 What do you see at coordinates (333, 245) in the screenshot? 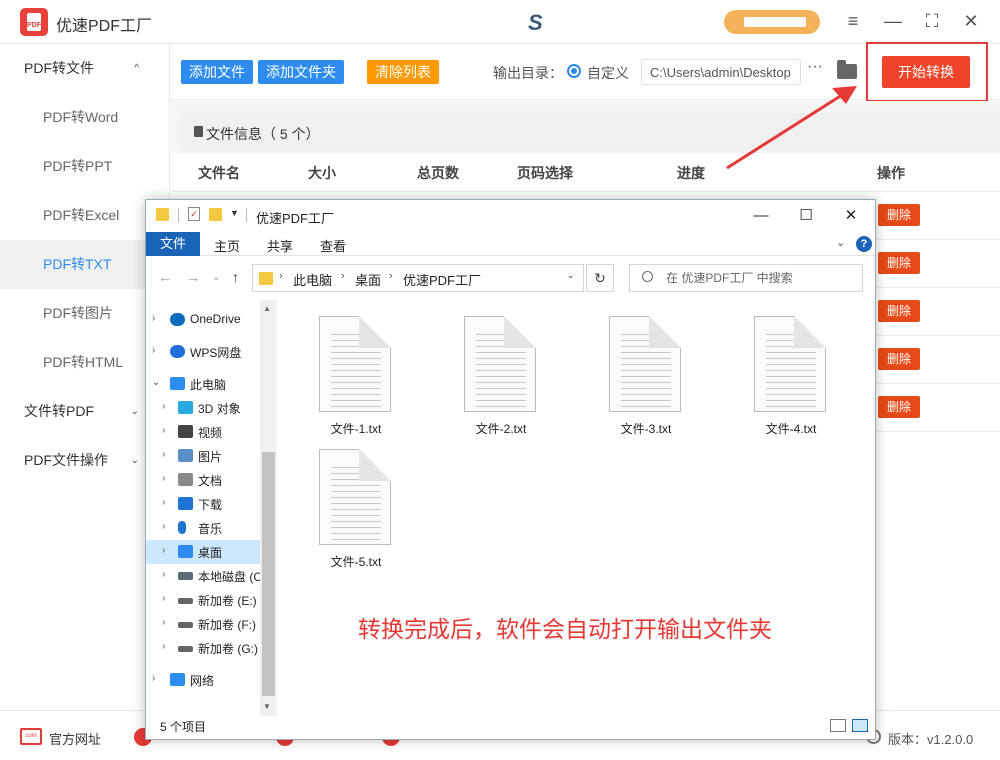
I see `ribbon-tab-view: 查看` at bounding box center [333, 245].